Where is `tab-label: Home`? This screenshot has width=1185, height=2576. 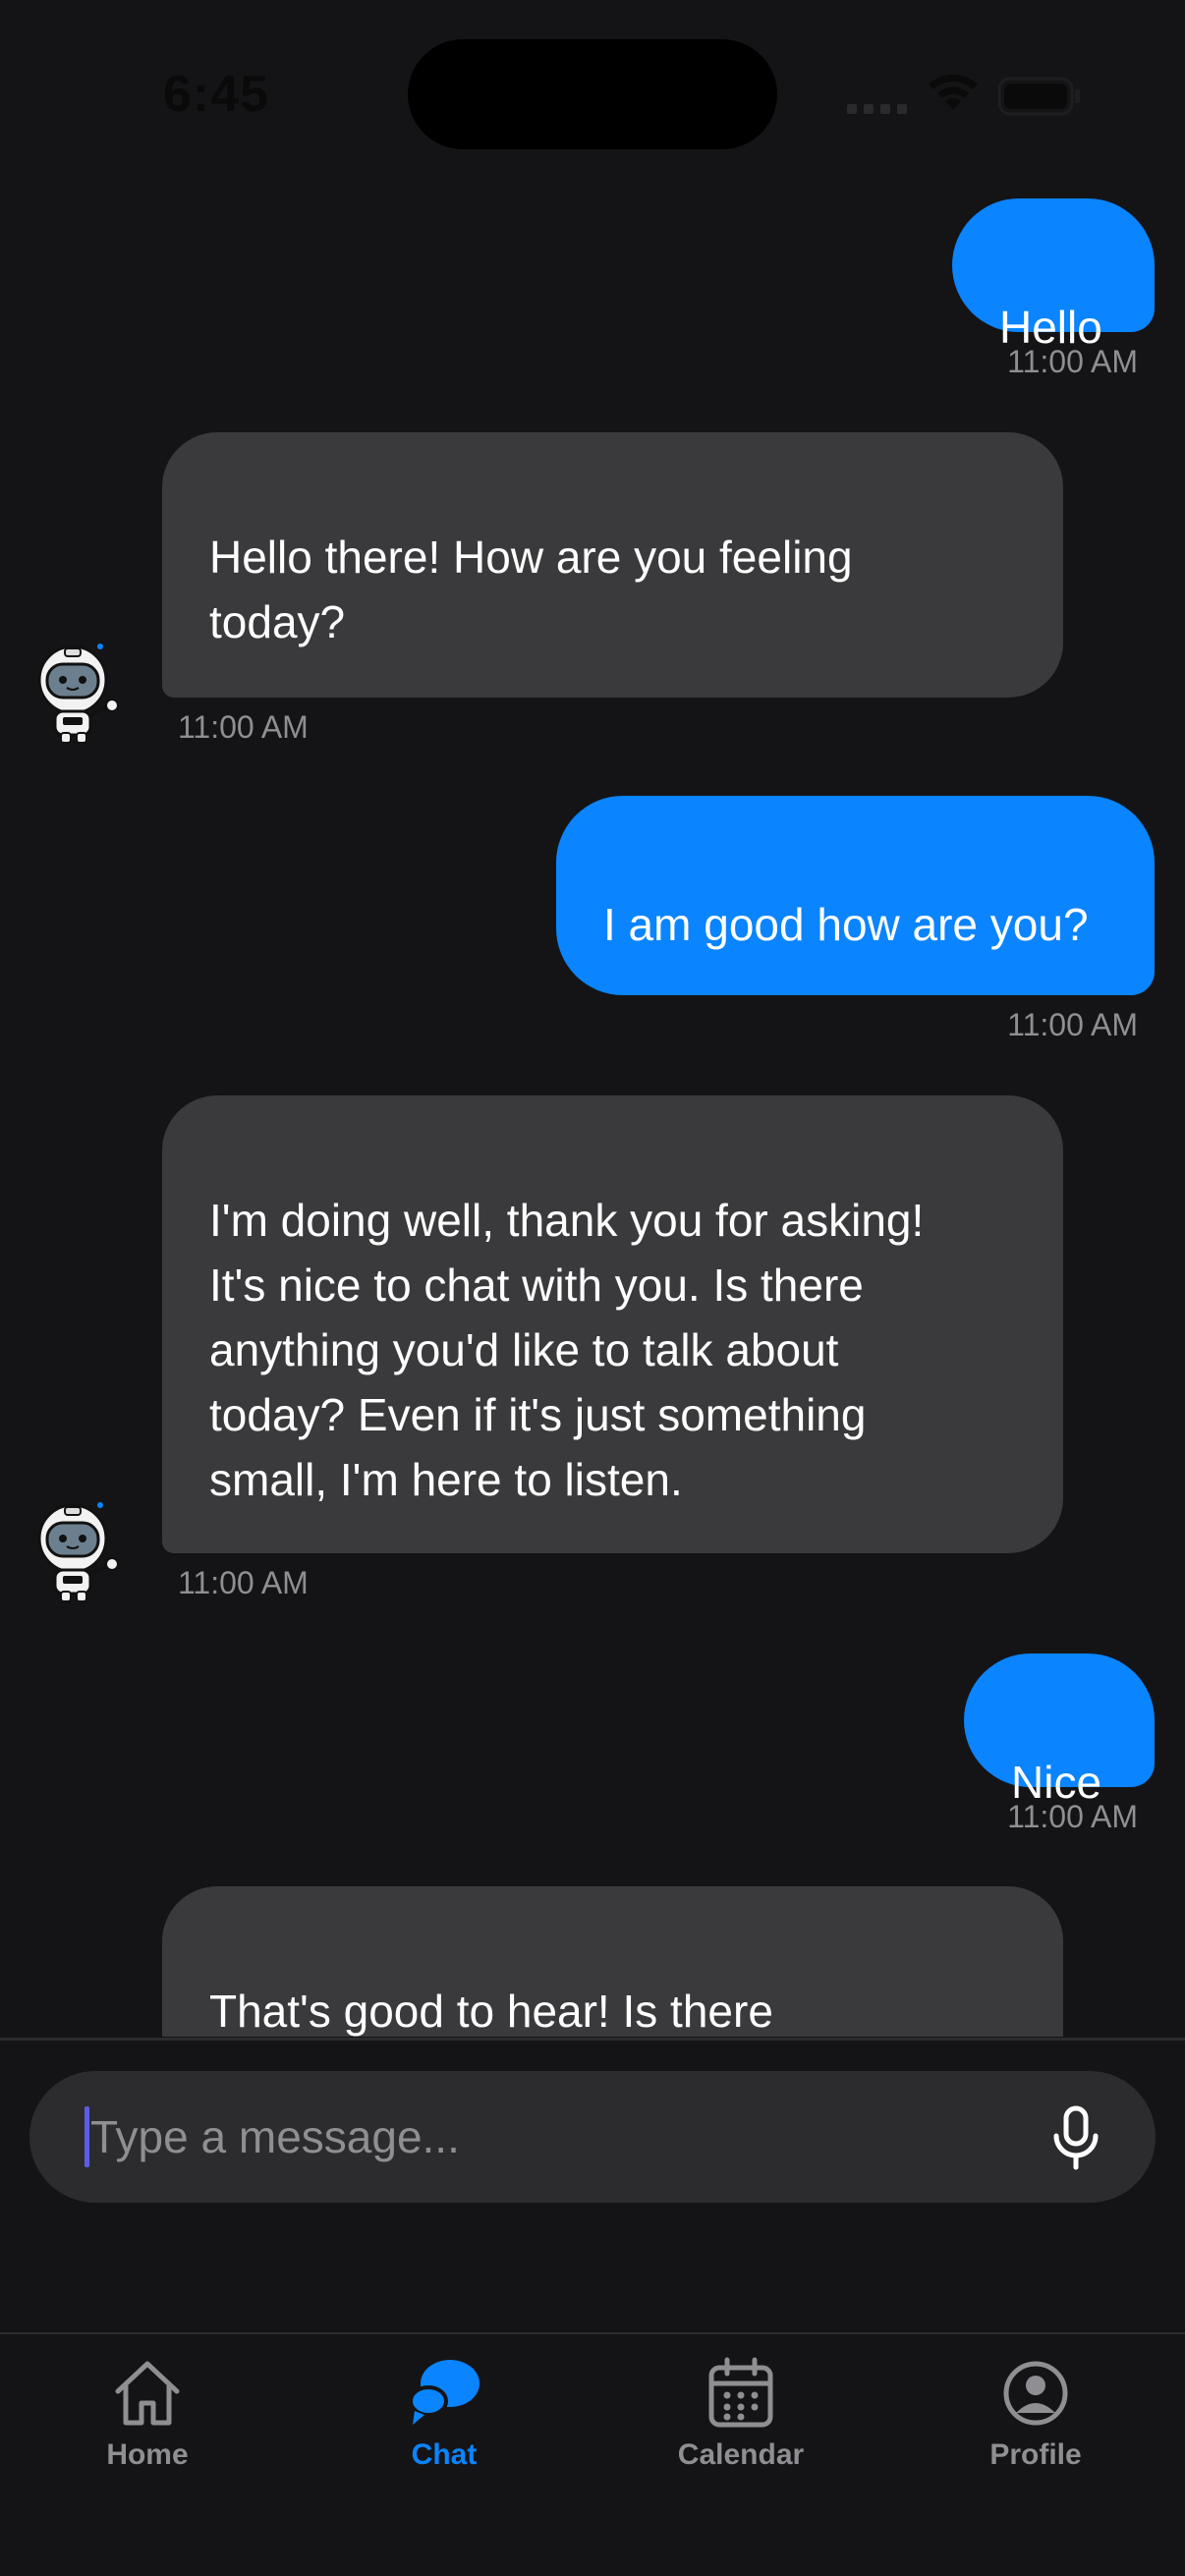 tab-label: Home is located at coordinates (148, 2454).